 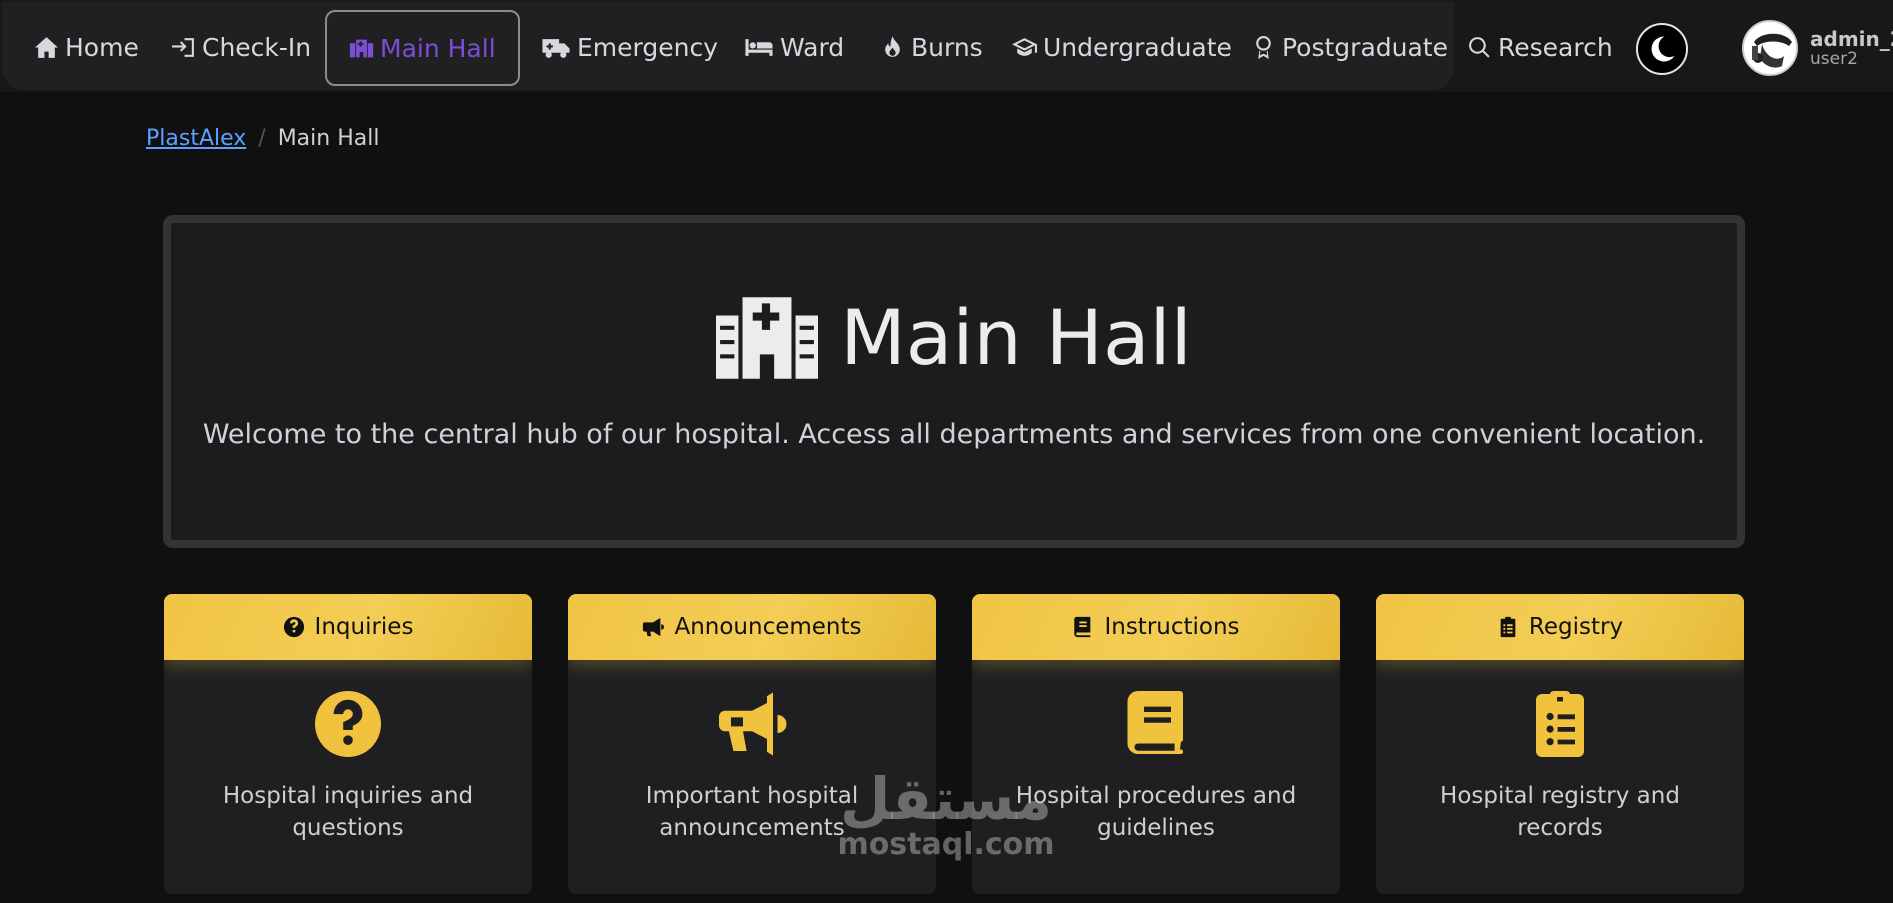 I want to click on moon-icon, so click(x=1663, y=49).